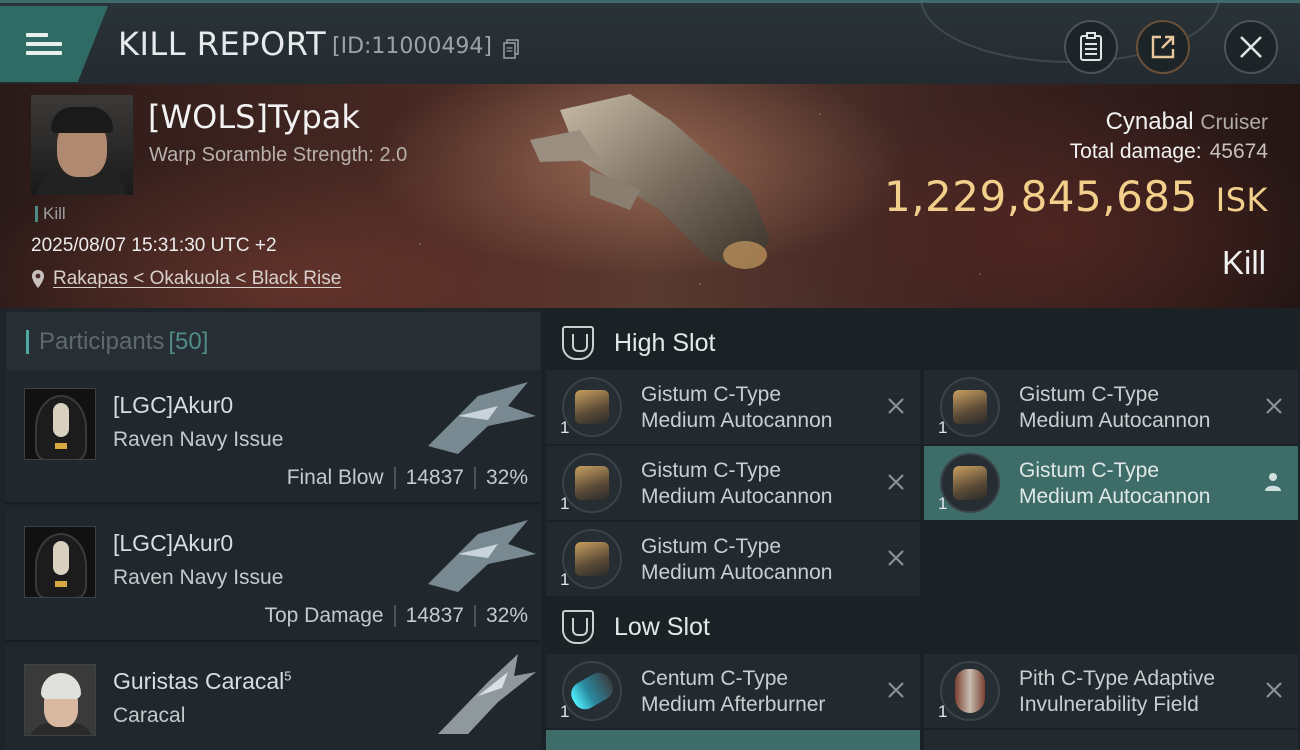  What do you see at coordinates (396, 616) in the screenshot?
I see `participant-stats: Top Damage 14837 32%` at bounding box center [396, 616].